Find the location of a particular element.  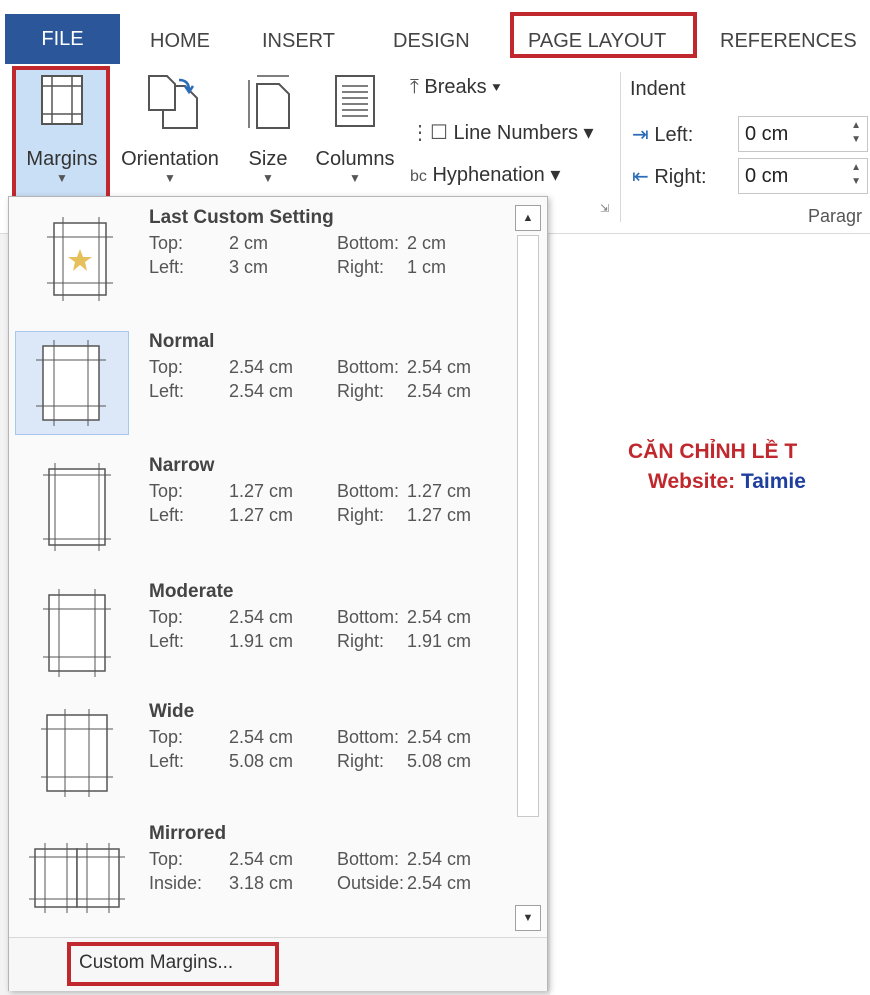

line-numbers-button: ⋮☐ Line Numbers ▾ is located at coordinates (502, 132).